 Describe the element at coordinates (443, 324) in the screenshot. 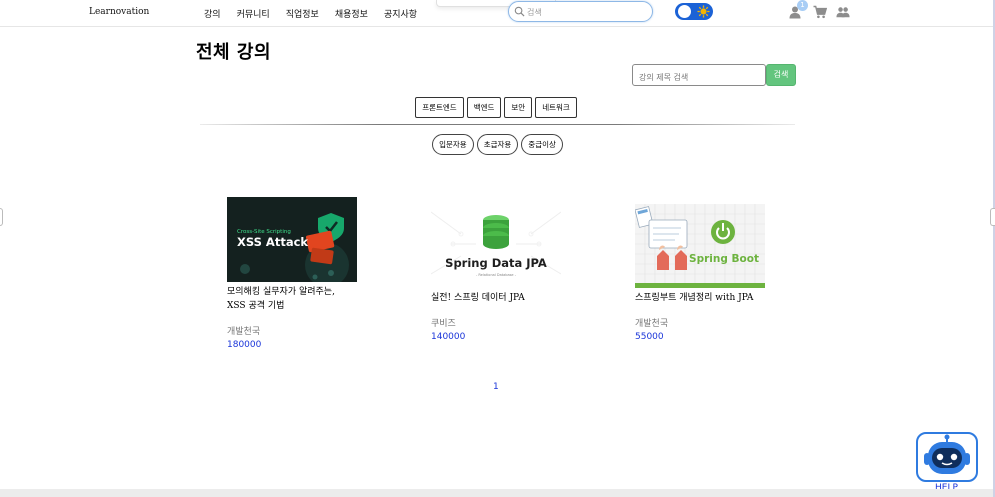

I see `course-instructor: 쿠비즈` at that location.